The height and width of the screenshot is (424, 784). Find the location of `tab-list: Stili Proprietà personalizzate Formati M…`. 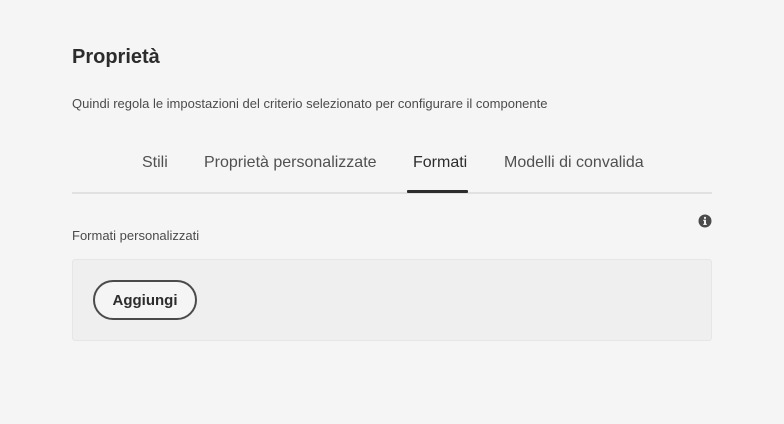

tab-list: Stili Proprietà personalizzate Formati M… is located at coordinates (392, 170).